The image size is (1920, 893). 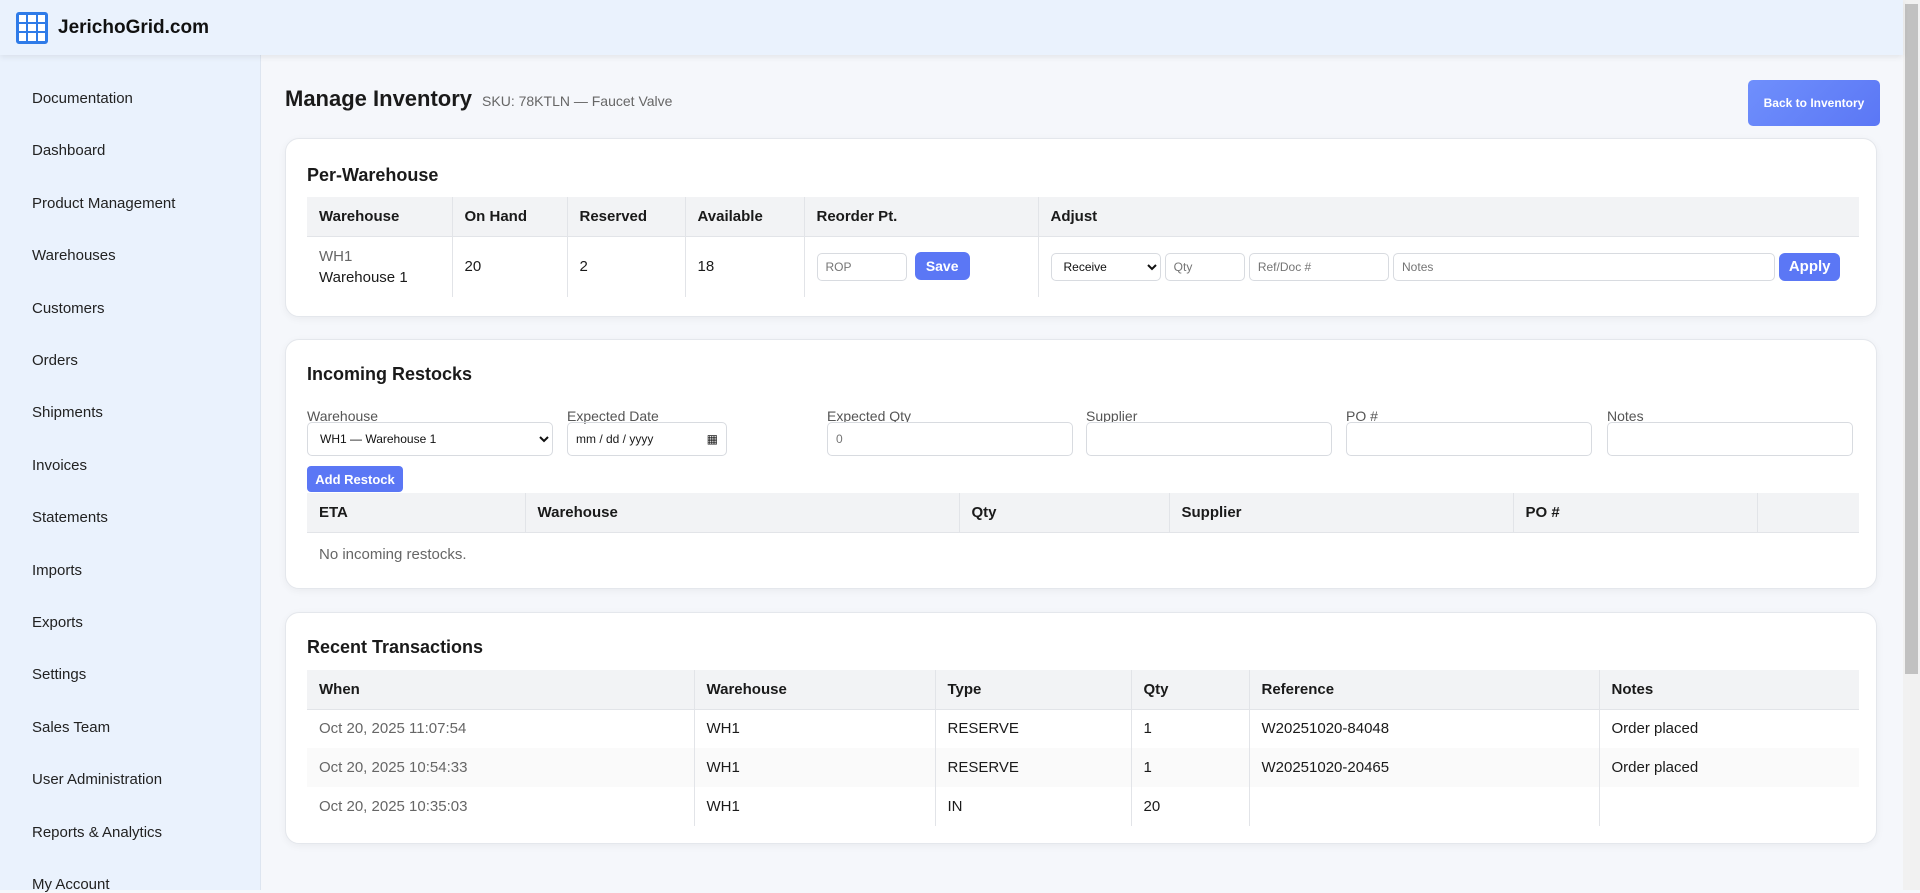 I want to click on restock-warehouse-select: WH1 — Warehouse 1, so click(x=430, y=439).